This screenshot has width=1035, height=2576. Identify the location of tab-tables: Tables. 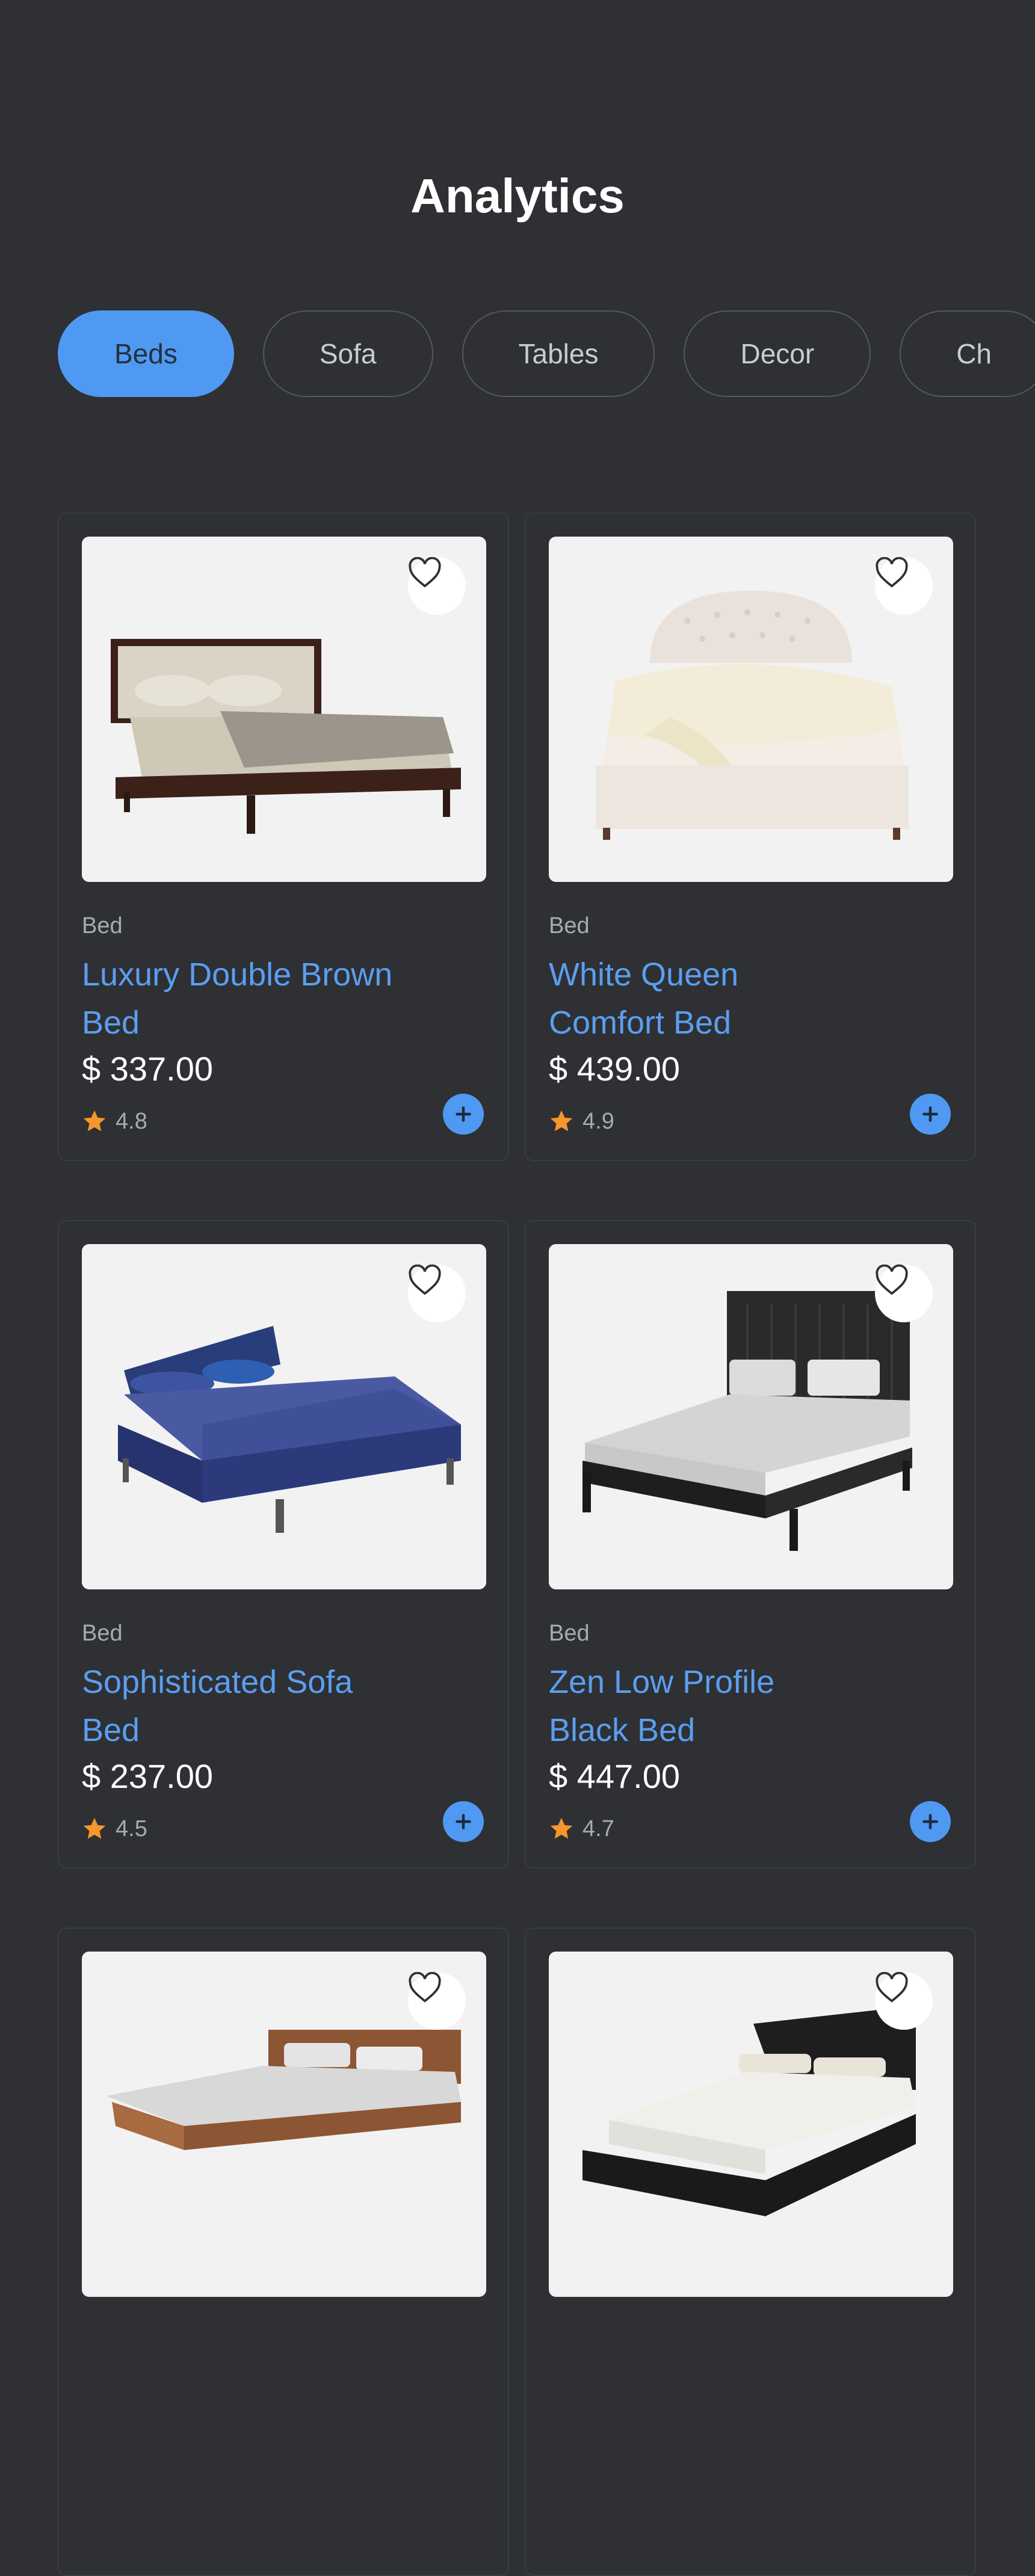
(558, 353).